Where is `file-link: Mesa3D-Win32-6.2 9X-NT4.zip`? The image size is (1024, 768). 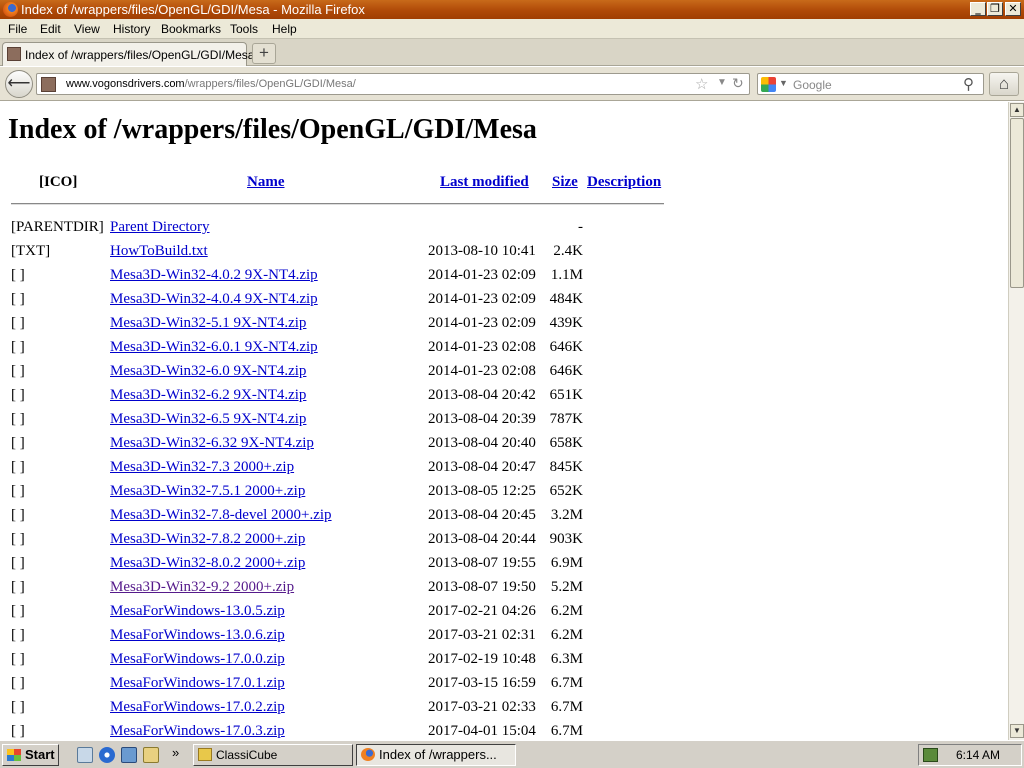
file-link: Mesa3D-Win32-6.2 9X-NT4.zip is located at coordinates (208, 395).